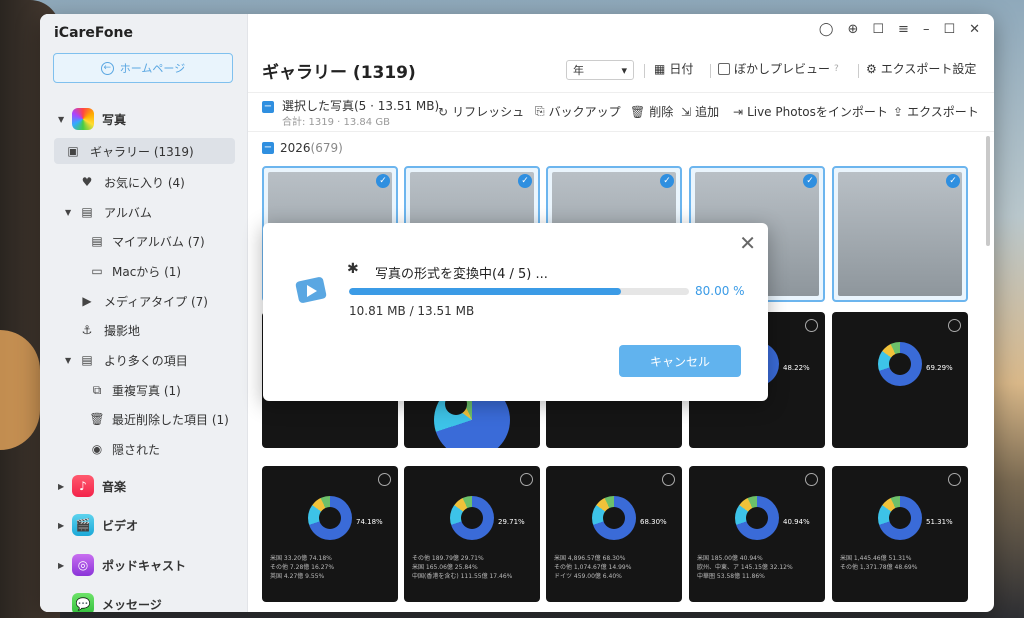  What do you see at coordinates (796, 522) in the screenshot?
I see `donut-percent: 40.94%` at bounding box center [796, 522].